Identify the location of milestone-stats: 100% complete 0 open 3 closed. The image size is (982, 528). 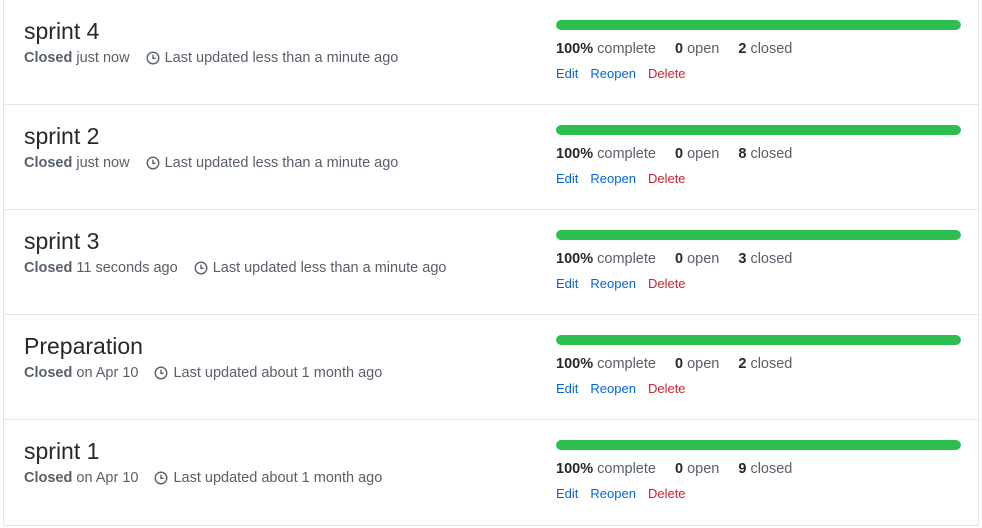
(759, 259).